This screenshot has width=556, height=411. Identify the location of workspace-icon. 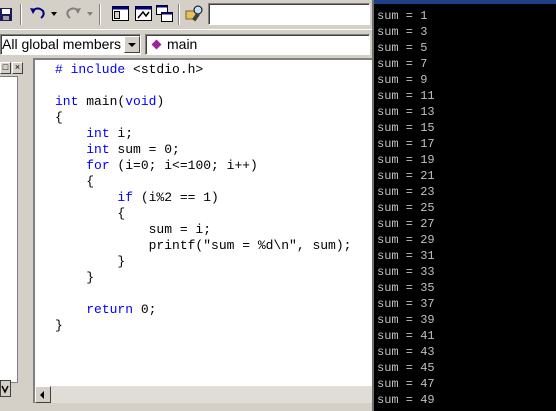
(121, 14).